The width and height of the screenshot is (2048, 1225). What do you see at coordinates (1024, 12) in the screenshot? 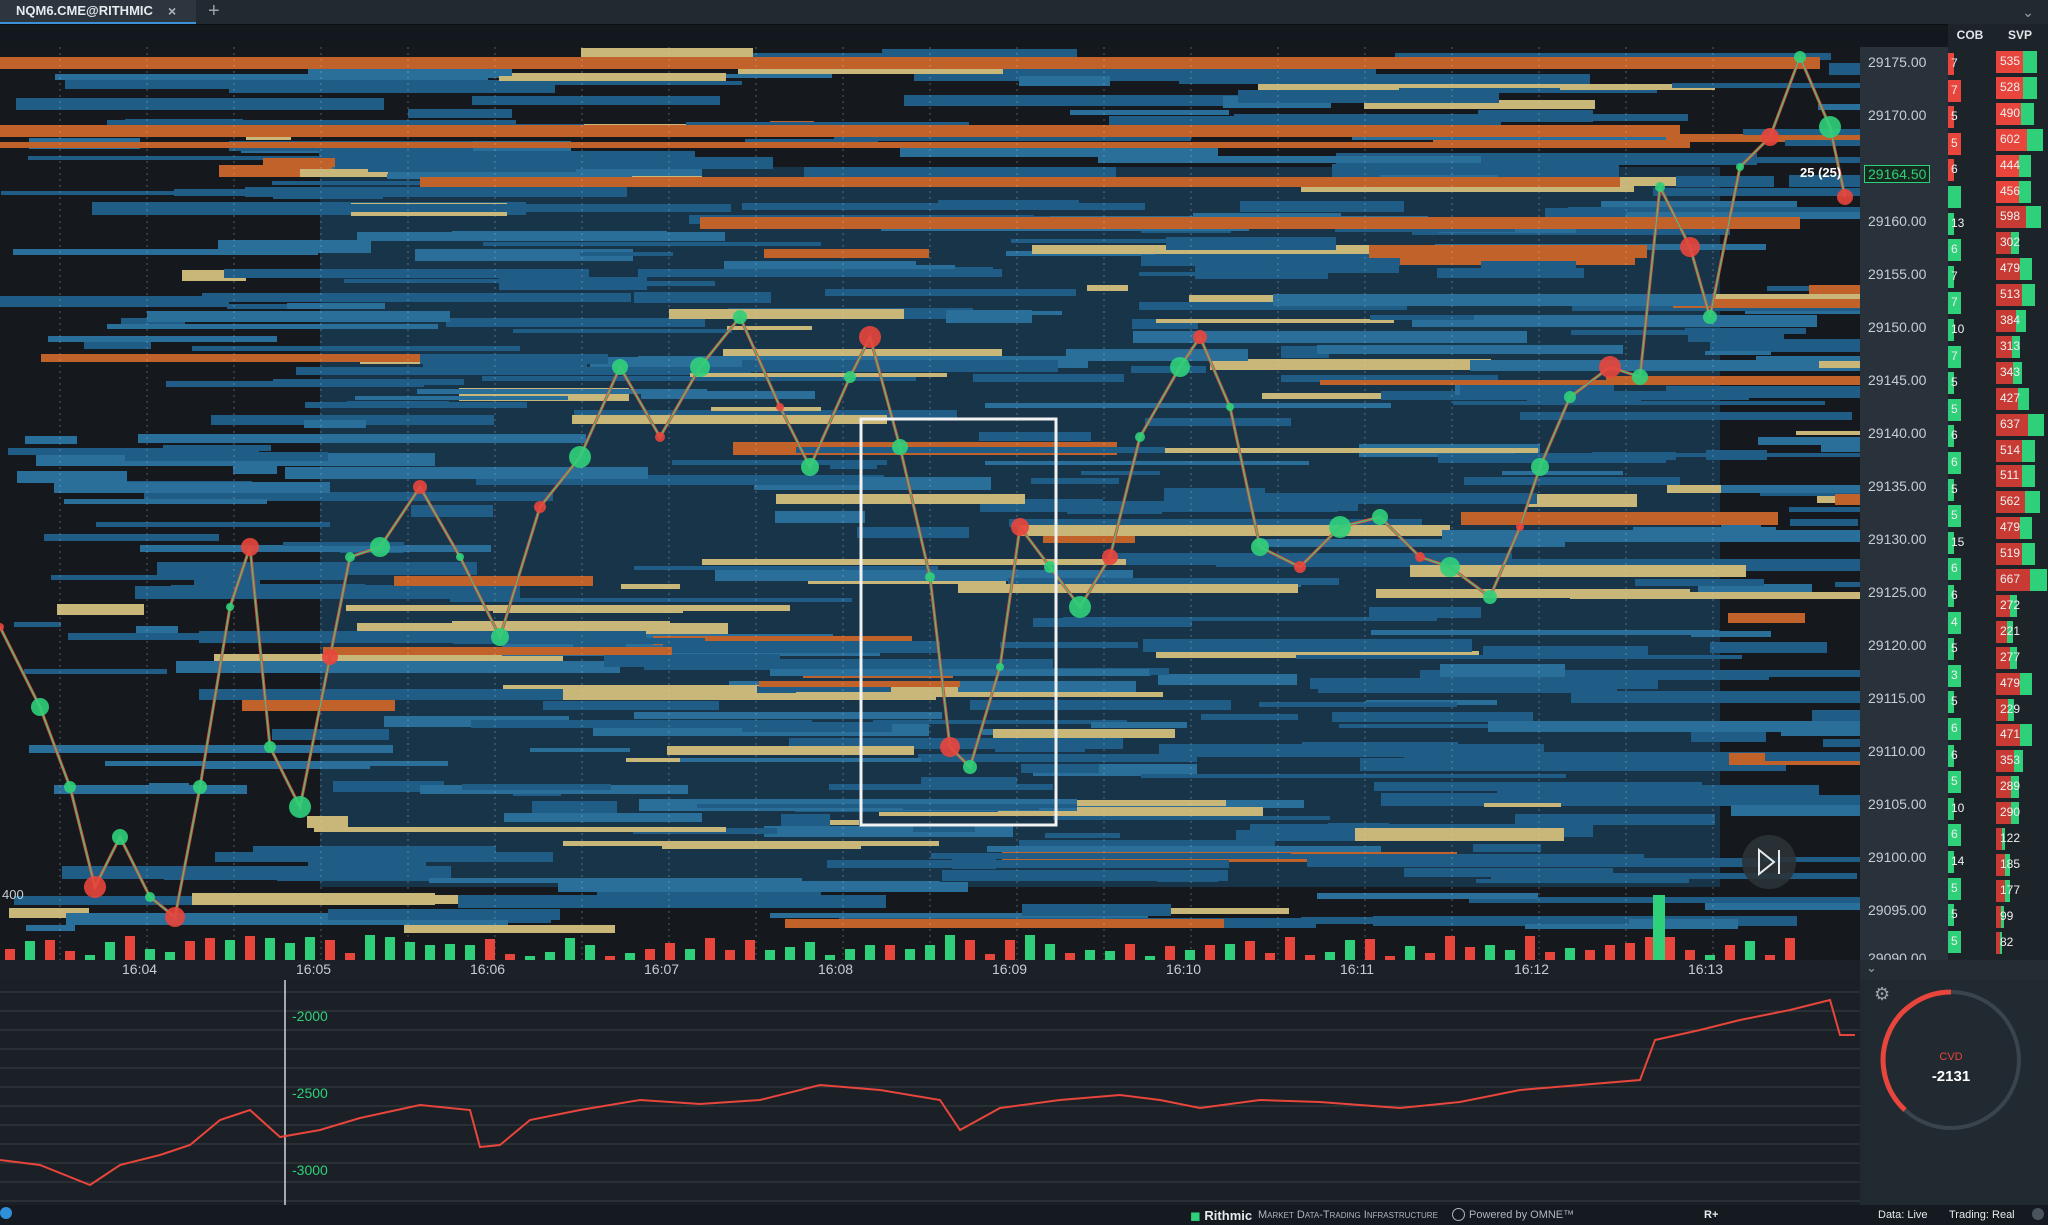
I see `tab-bar: NQM6.CME@RITHMIC × + ⌄` at bounding box center [1024, 12].